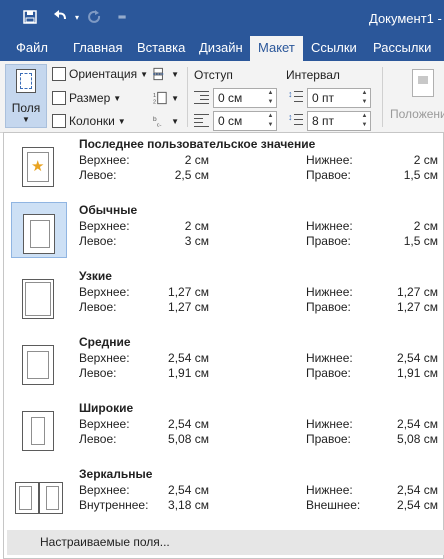 This screenshot has height=559, width=444. Describe the element at coordinates (188, 505) in the screenshot. I see `inside-value: 3,18 см` at that location.